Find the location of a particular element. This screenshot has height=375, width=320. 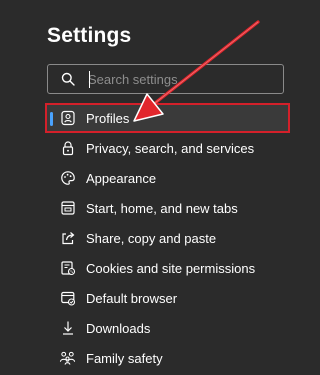

sidebar-item-share: Share, copy and paste is located at coordinates (167, 238).